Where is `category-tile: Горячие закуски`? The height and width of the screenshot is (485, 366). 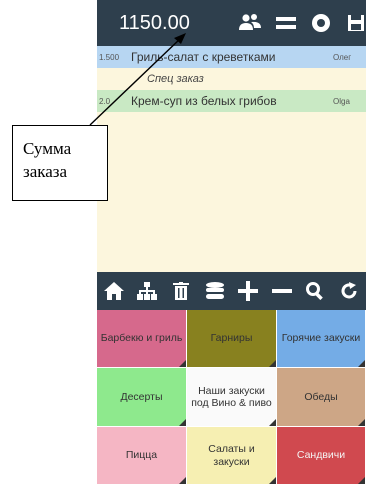
category-tile: Горячие закуски is located at coordinates (321, 339).